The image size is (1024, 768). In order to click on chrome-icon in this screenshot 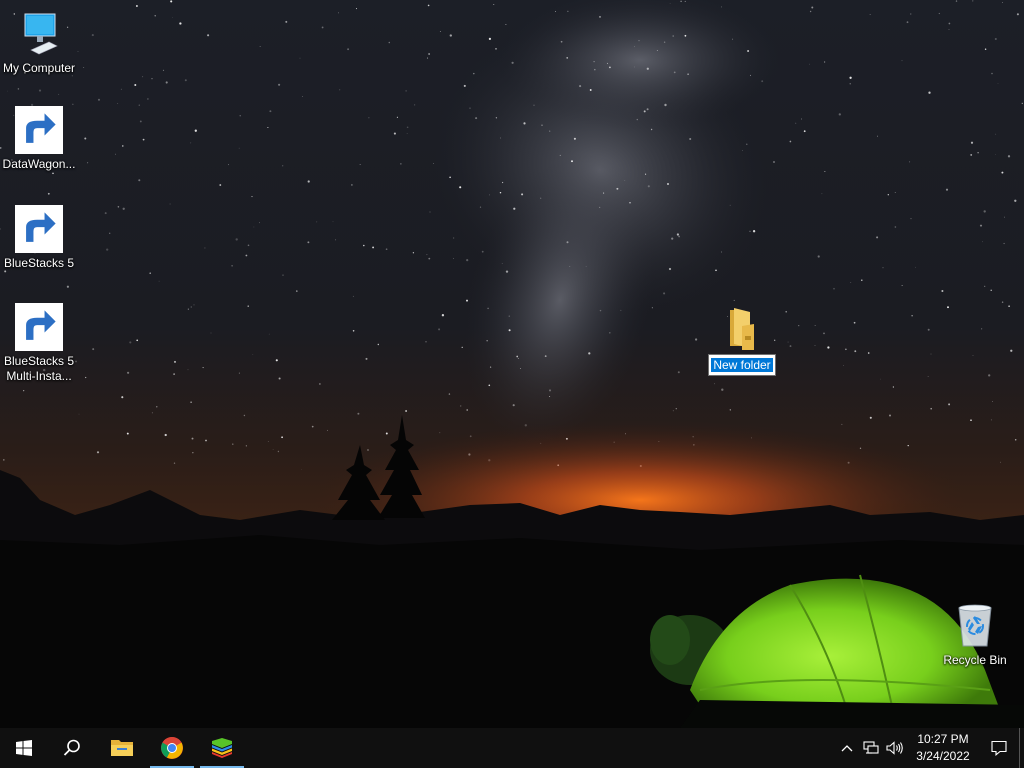, I will do `click(172, 748)`.